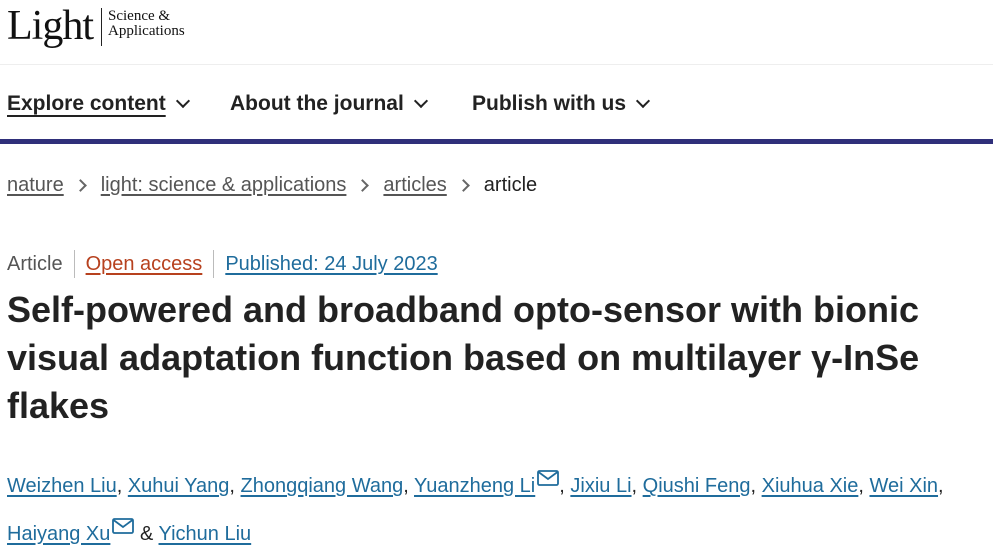 This screenshot has width=993, height=555. Describe the element at coordinates (496, 32) in the screenshot. I see `site-header: Light Science & Applications` at that location.